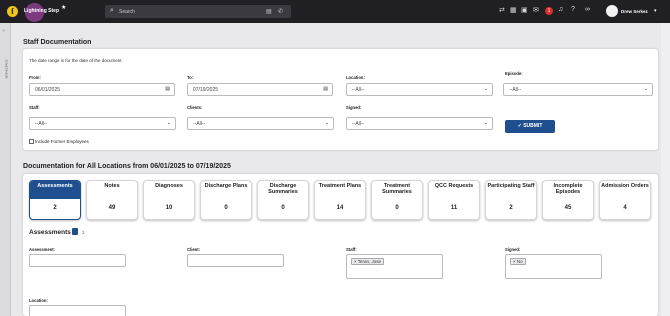 The height and width of the screenshot is (316, 670). What do you see at coordinates (354, 107) in the screenshot?
I see `signed-label: Signed:` at bounding box center [354, 107].